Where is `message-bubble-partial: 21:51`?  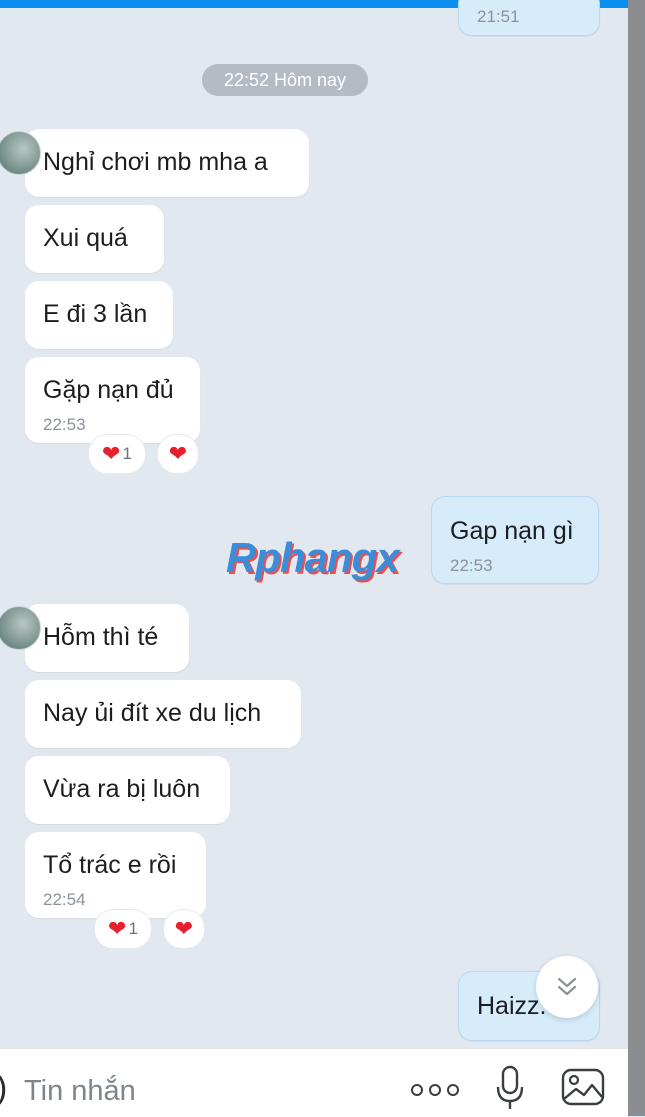
message-bubble-partial: 21:51 is located at coordinates (529, 18).